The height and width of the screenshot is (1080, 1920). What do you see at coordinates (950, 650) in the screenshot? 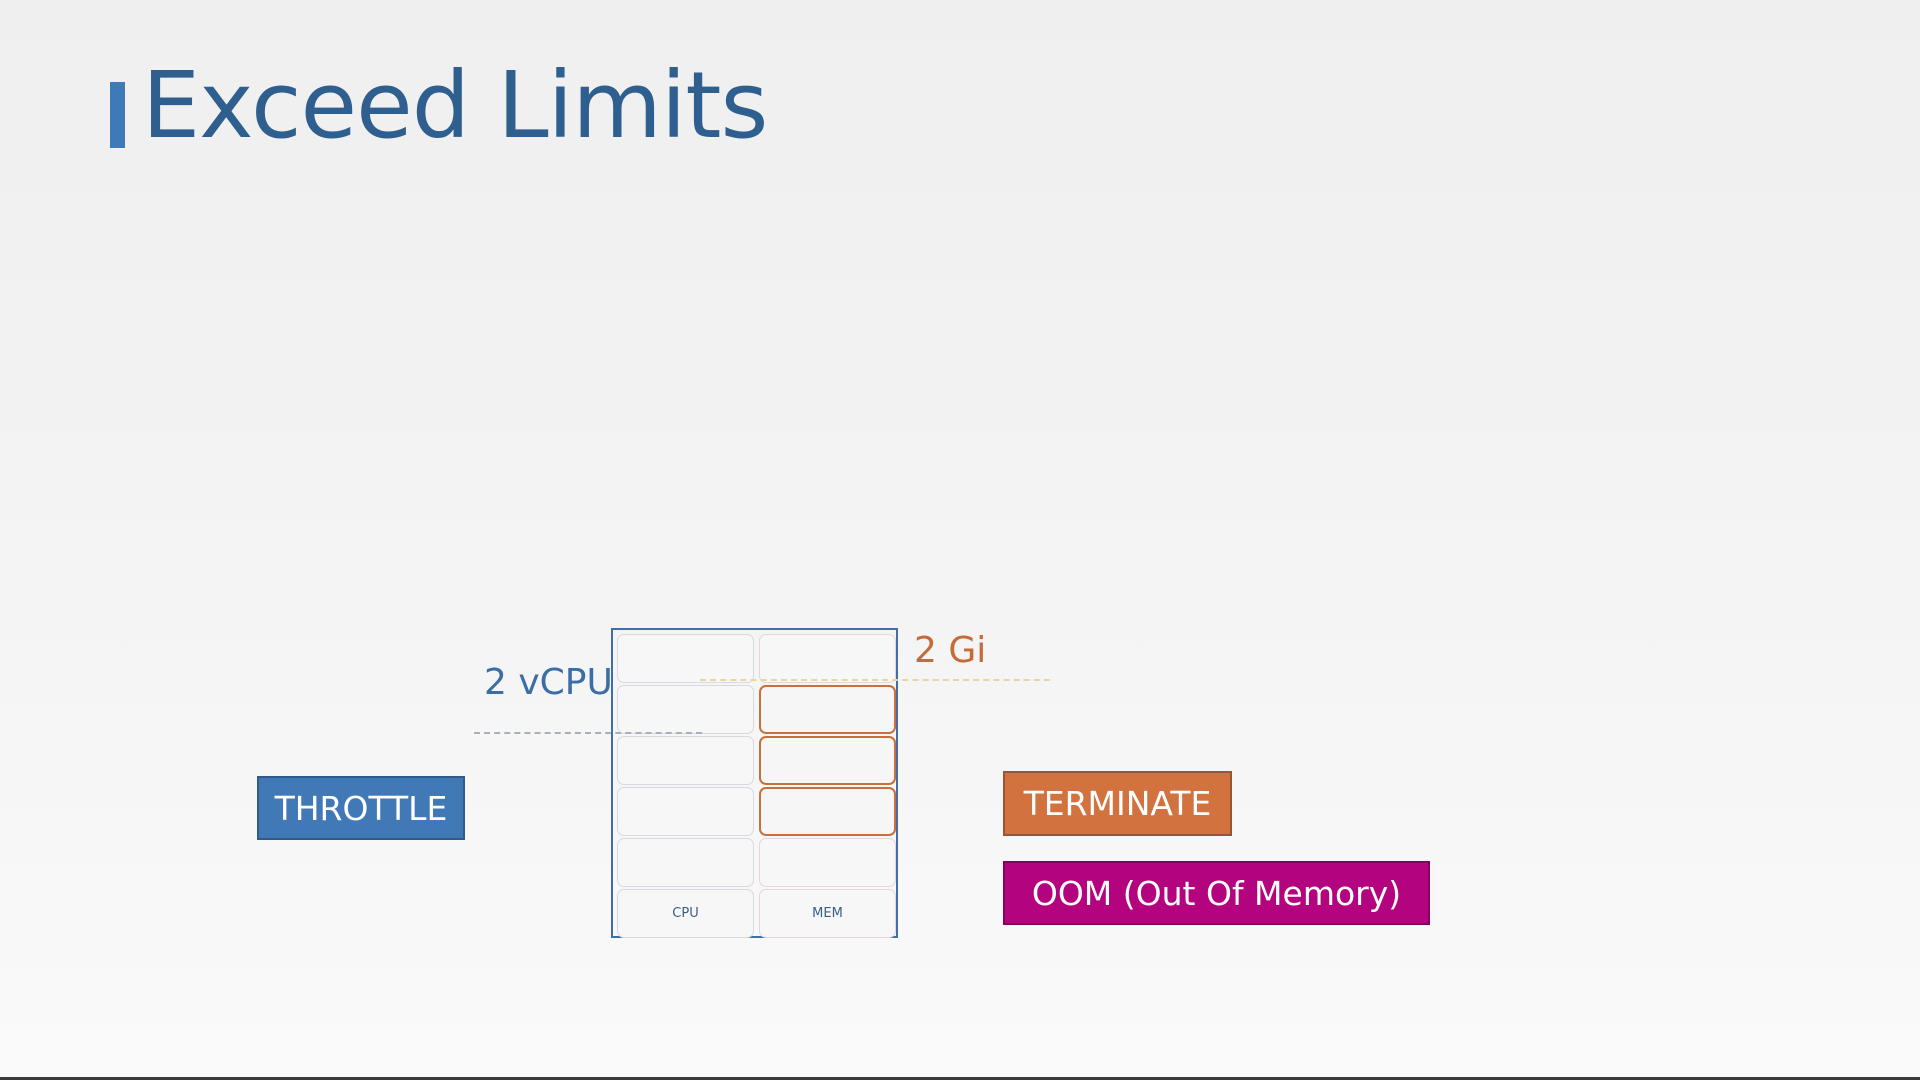
I see `mem-limit-label: 2 Gi` at bounding box center [950, 650].